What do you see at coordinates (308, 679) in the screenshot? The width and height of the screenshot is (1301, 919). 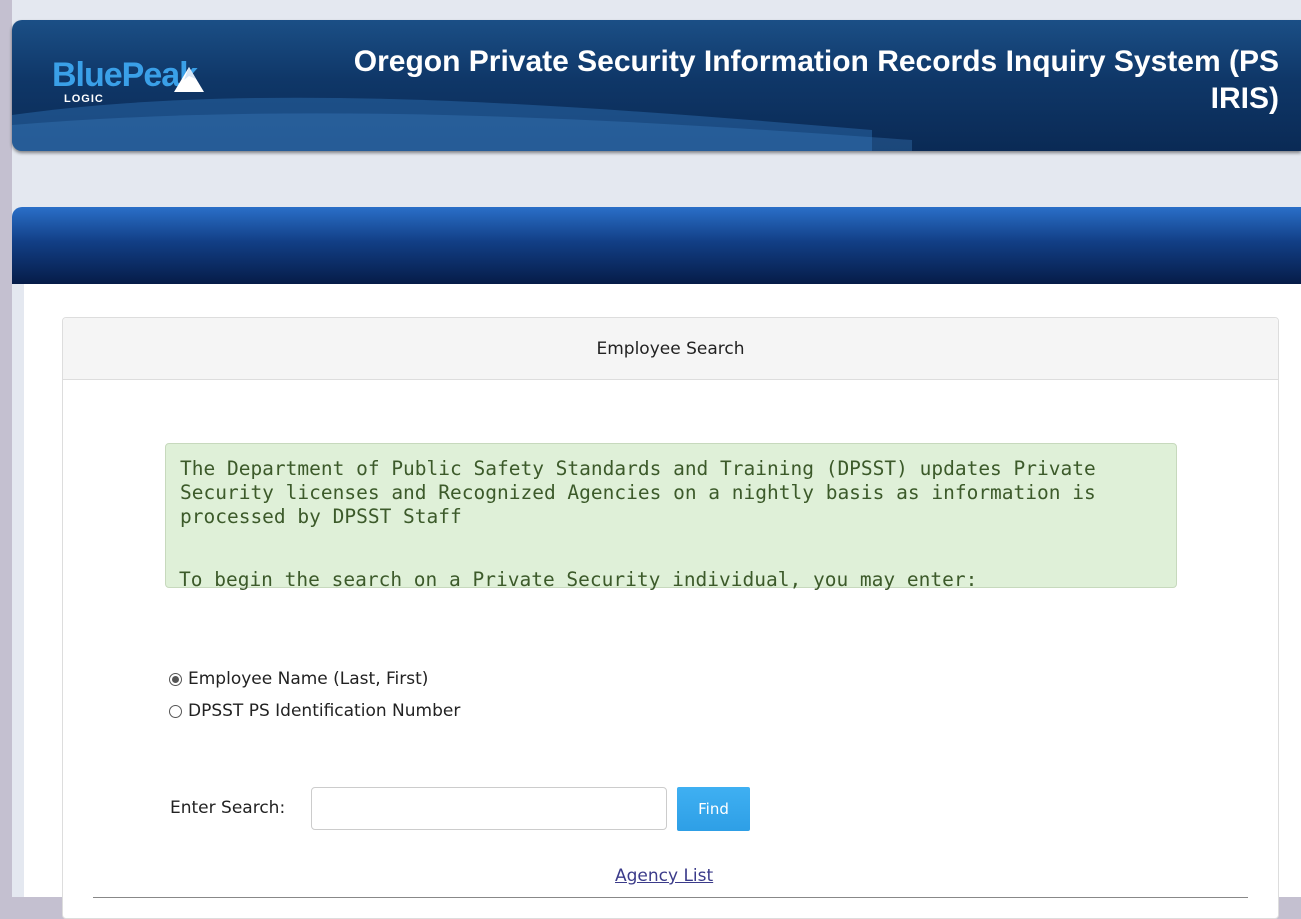 I see `radio-label: Employee Name (Last, First)` at bounding box center [308, 679].